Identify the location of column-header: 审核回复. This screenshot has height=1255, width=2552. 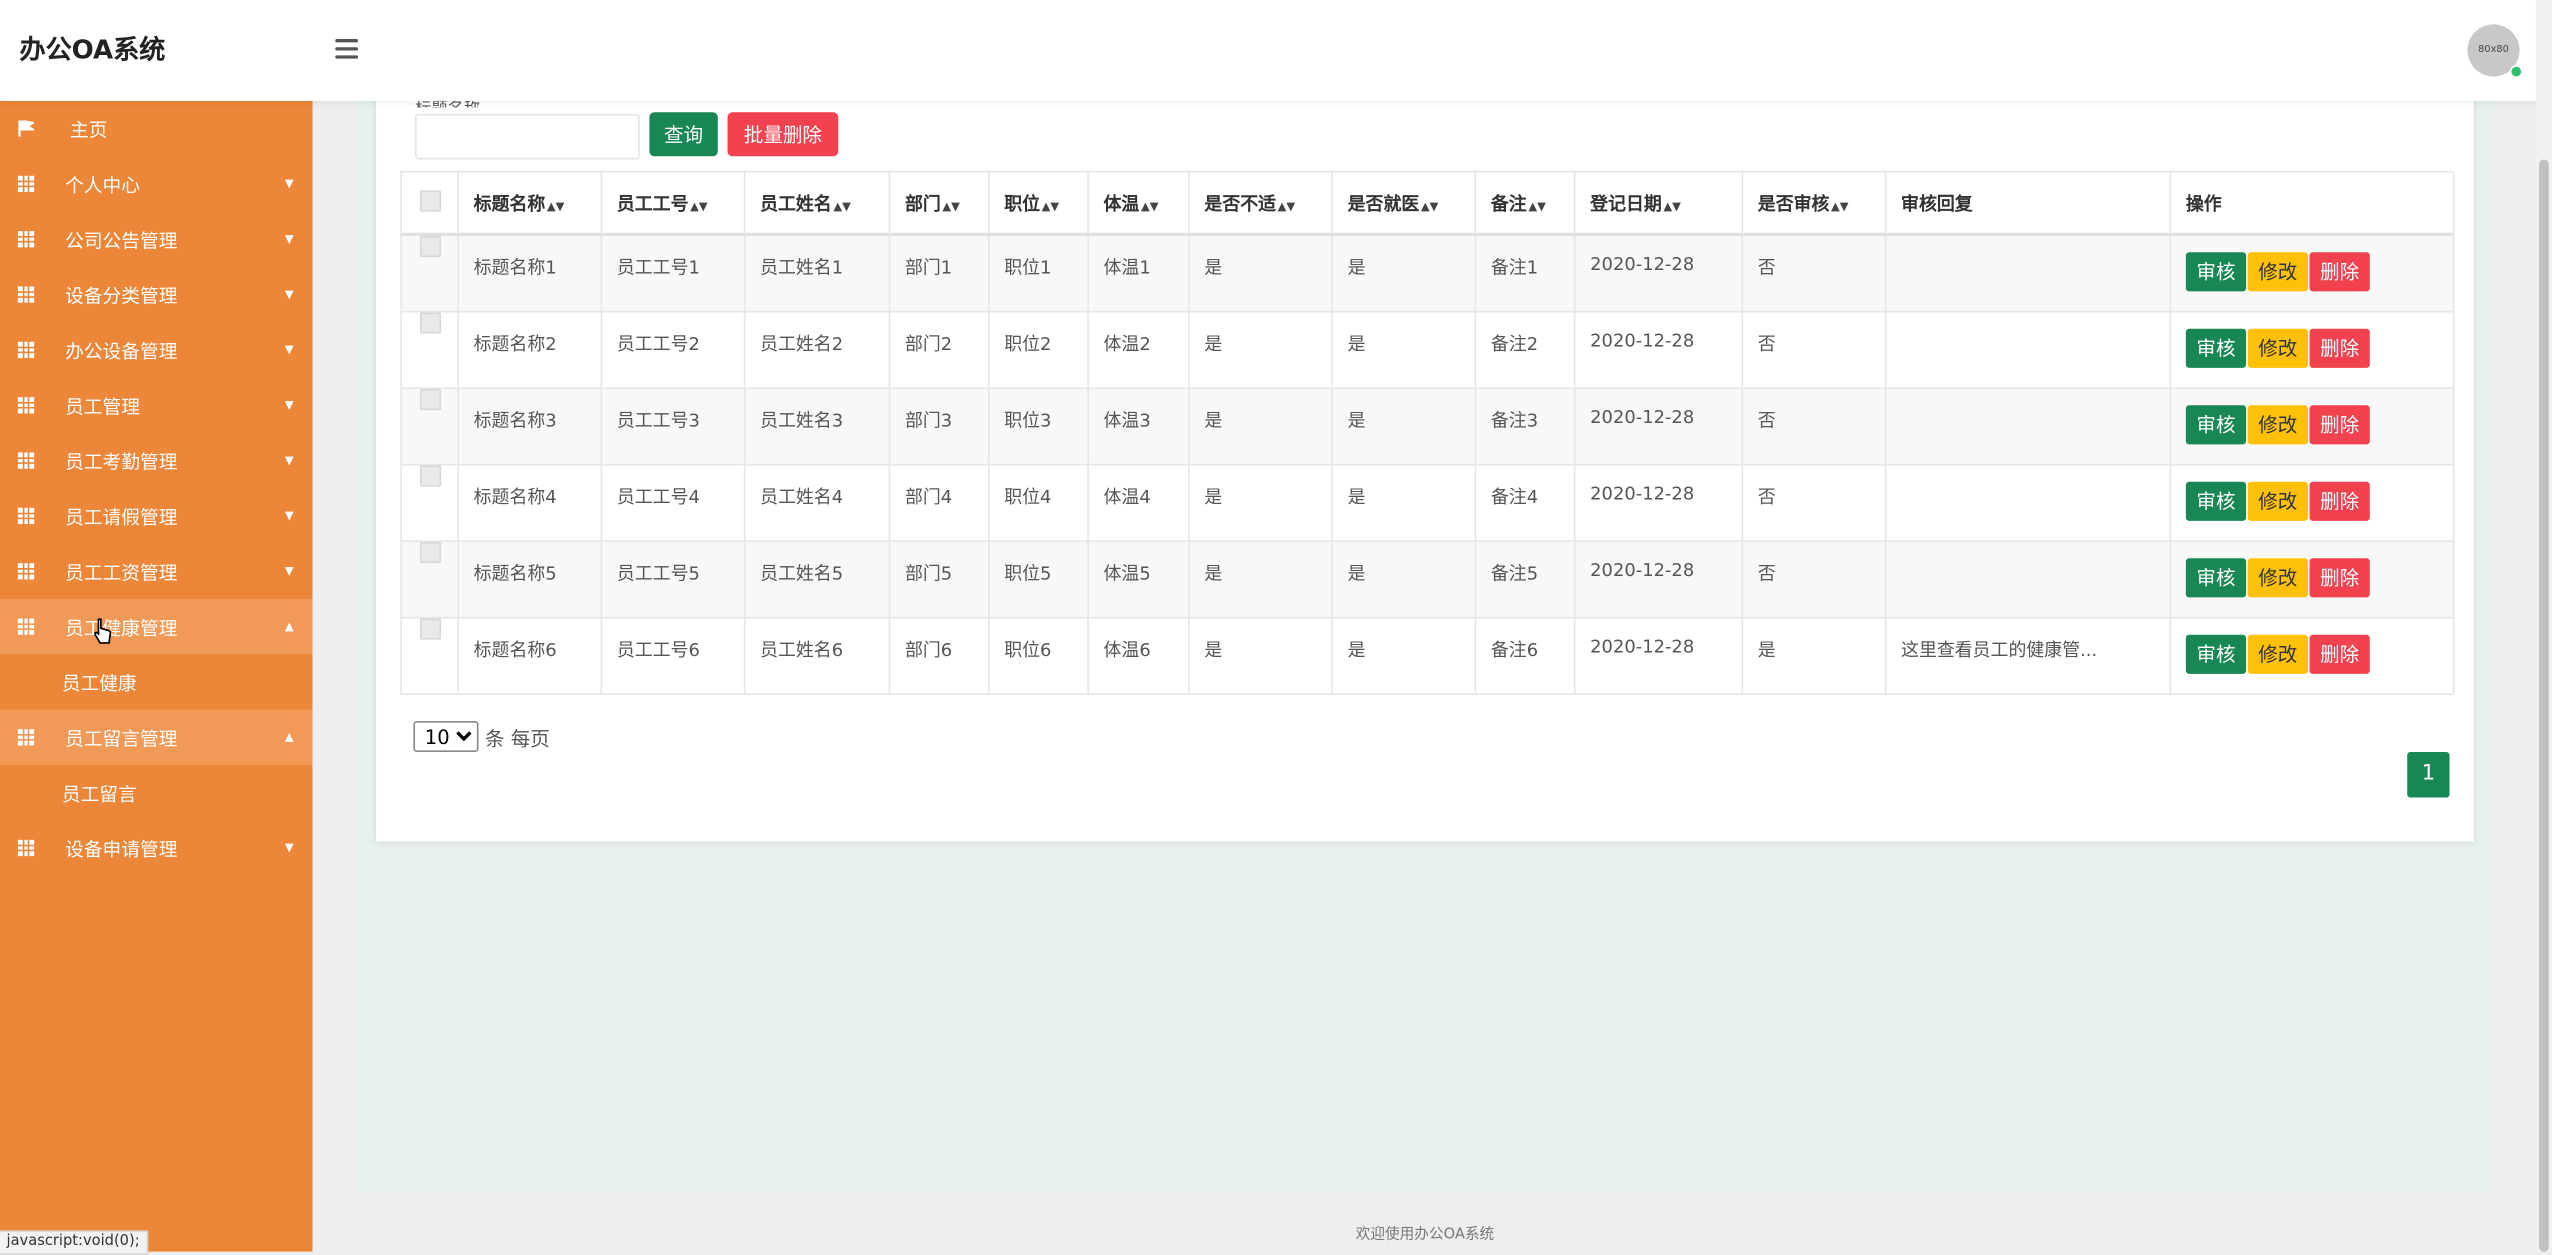
(2028, 203).